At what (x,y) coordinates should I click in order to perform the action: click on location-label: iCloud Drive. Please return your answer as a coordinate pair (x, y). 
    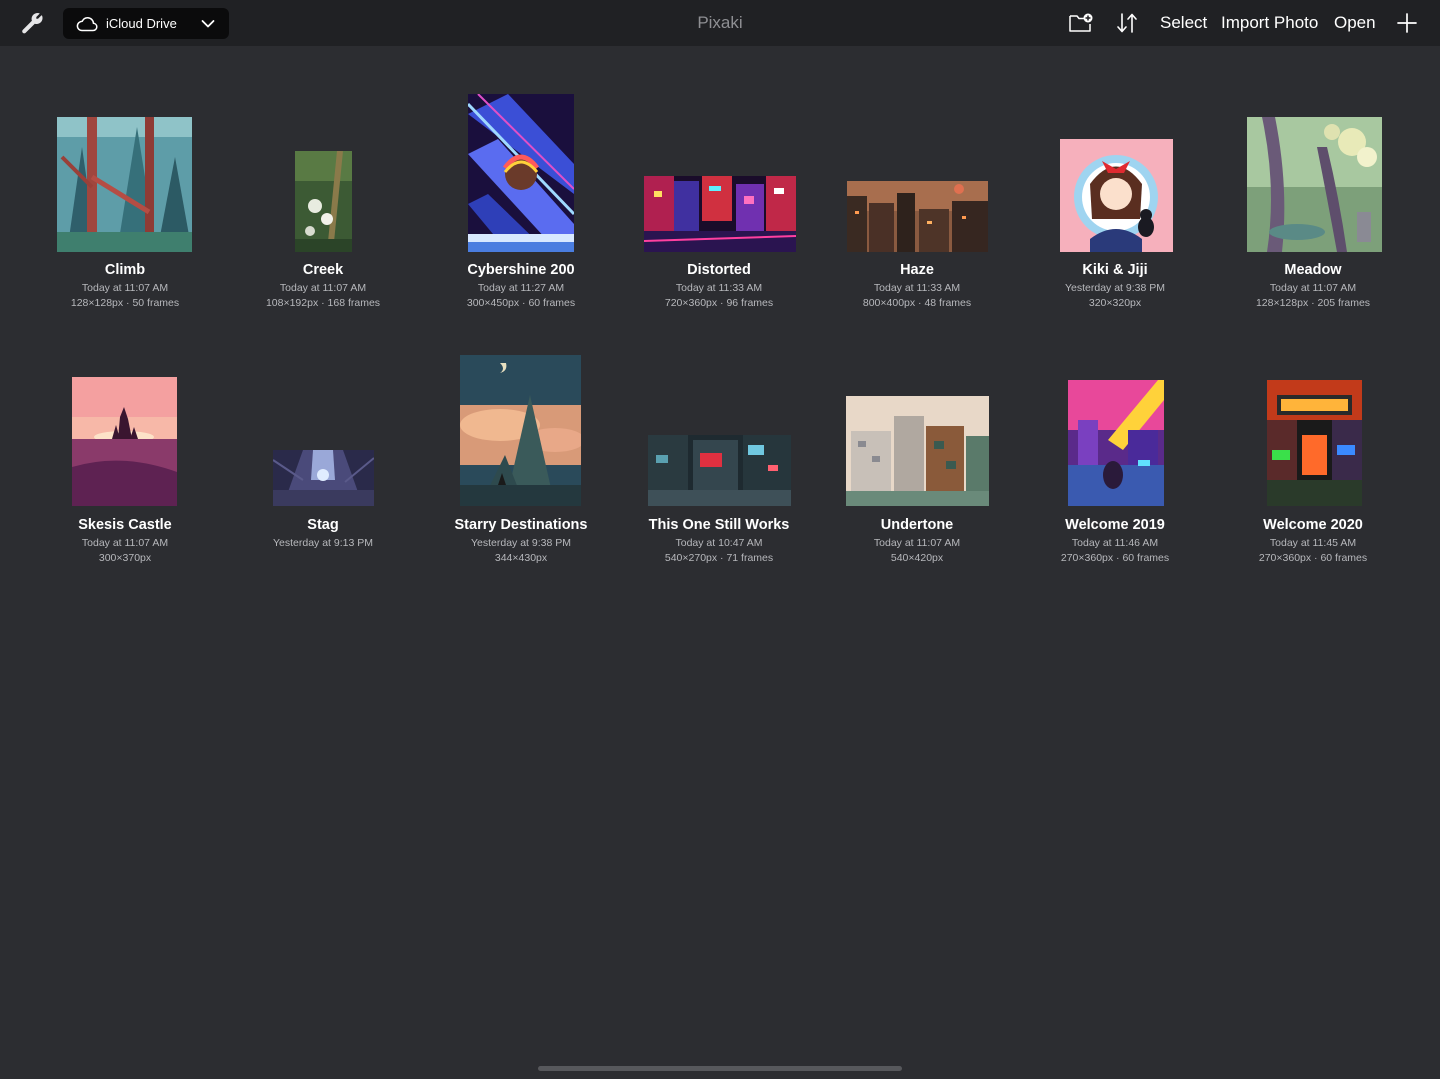
    Looking at the image, I should click on (141, 23).